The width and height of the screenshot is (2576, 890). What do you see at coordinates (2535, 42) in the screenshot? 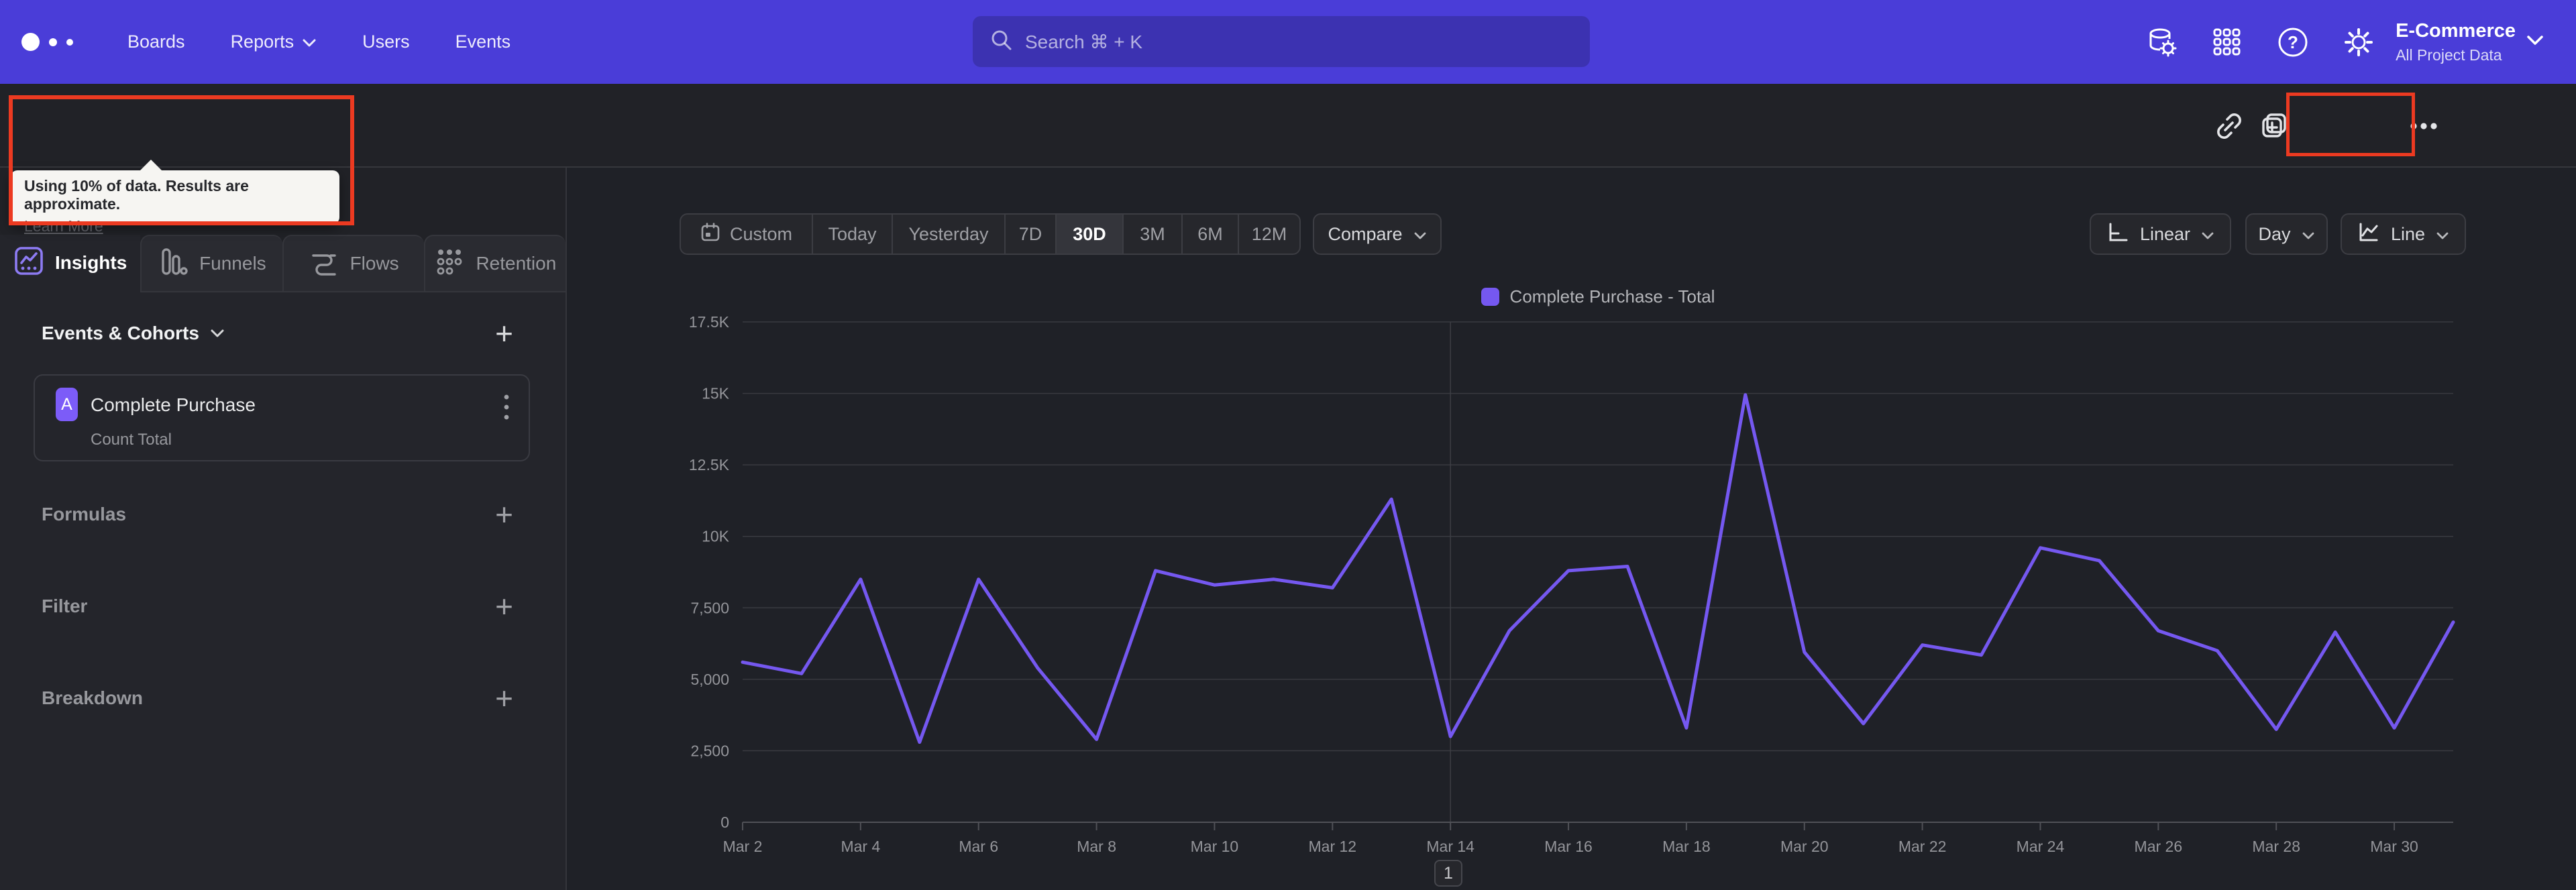
I see `project-chevron-down-icon` at bounding box center [2535, 42].